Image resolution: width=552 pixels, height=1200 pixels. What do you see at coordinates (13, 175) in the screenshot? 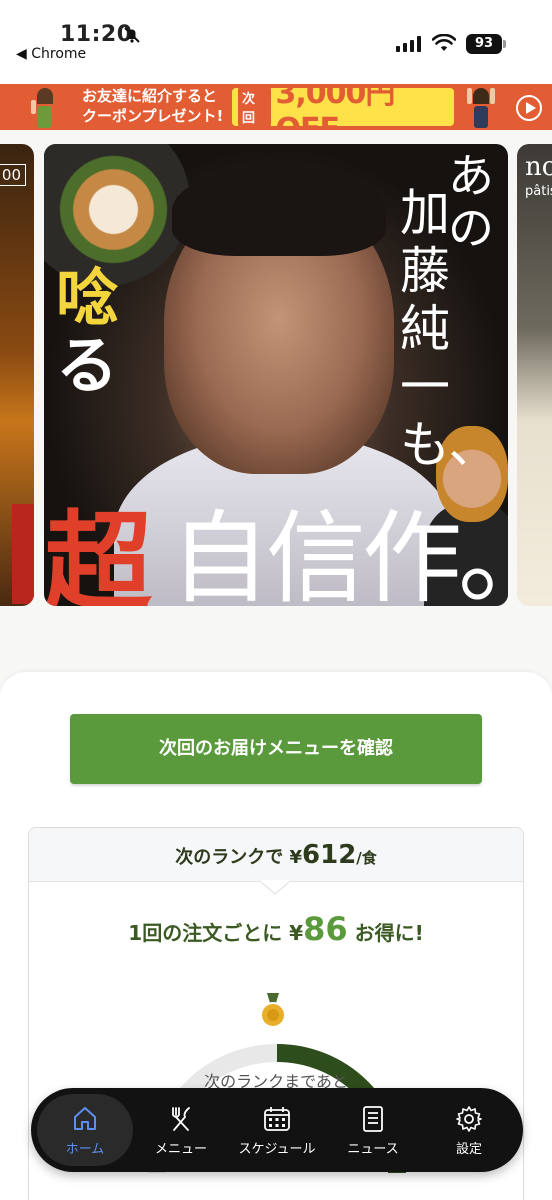
I see `slide-tag: 00` at bounding box center [13, 175].